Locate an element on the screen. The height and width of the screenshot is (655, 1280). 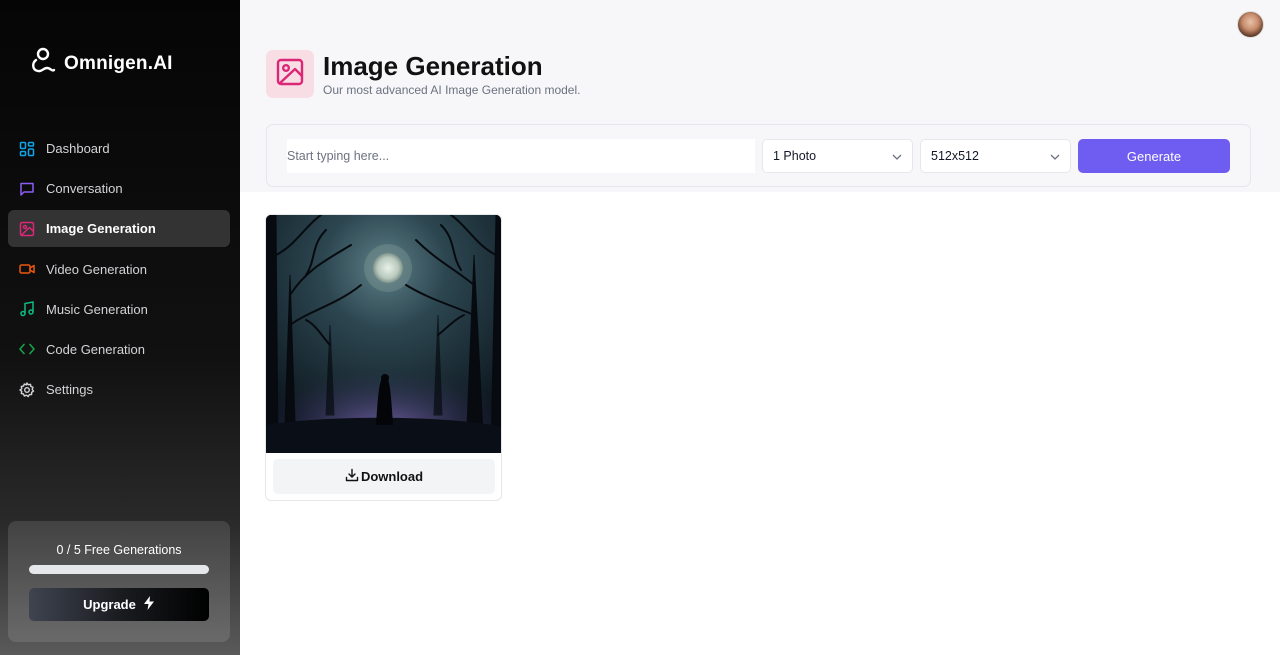
lightning-icon is located at coordinates (149, 604).